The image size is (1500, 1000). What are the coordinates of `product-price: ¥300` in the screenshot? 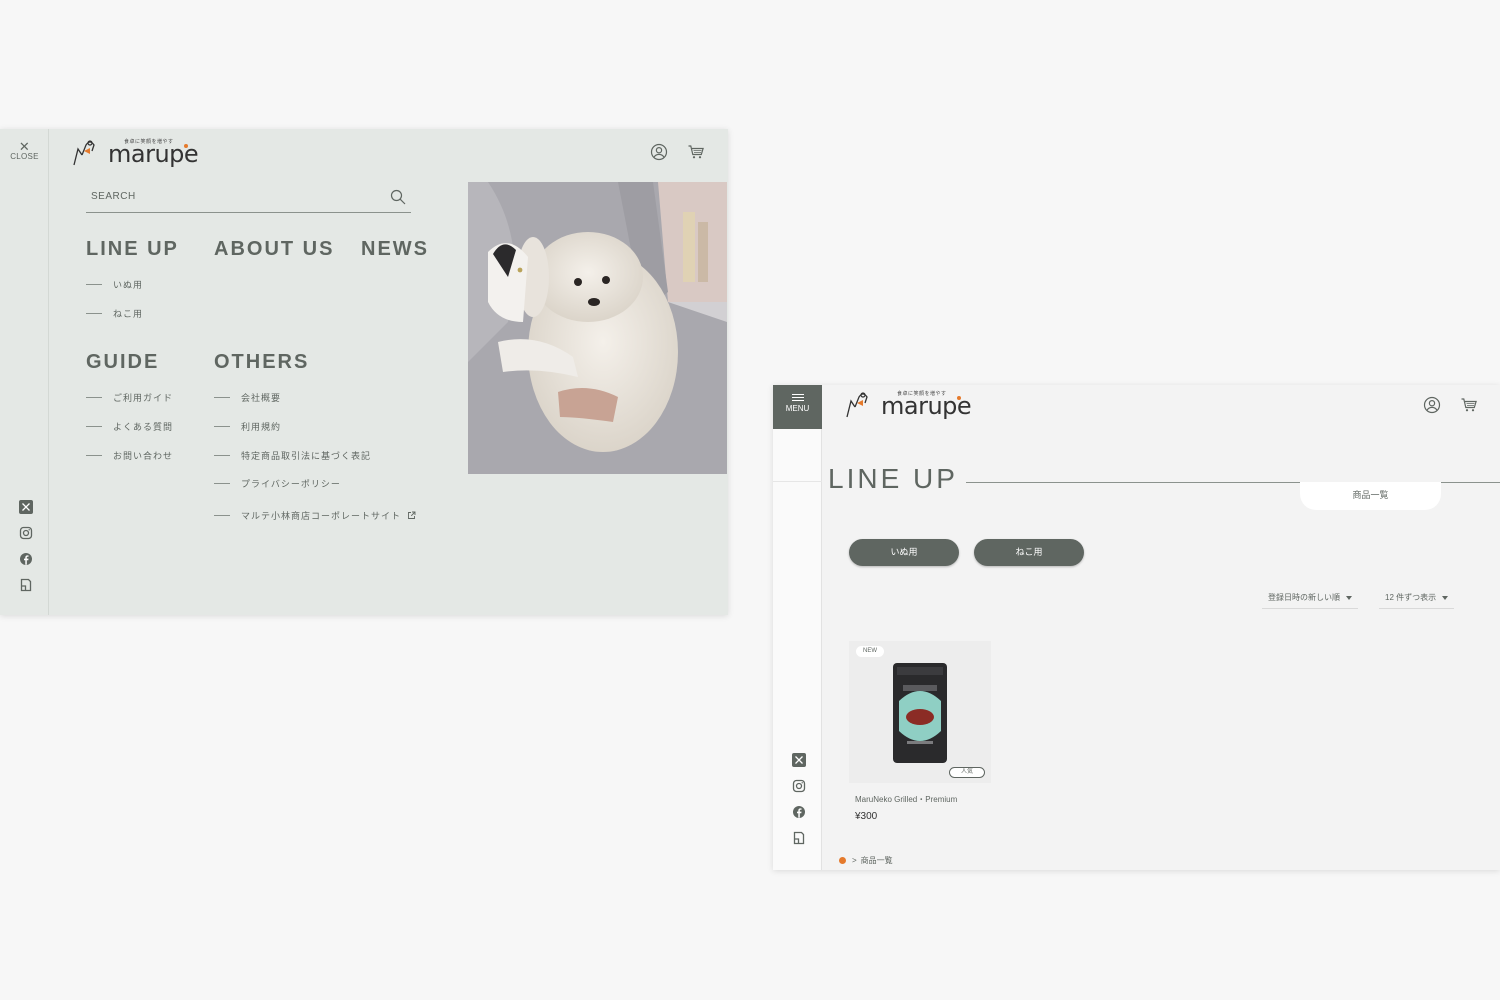 It's located at (866, 816).